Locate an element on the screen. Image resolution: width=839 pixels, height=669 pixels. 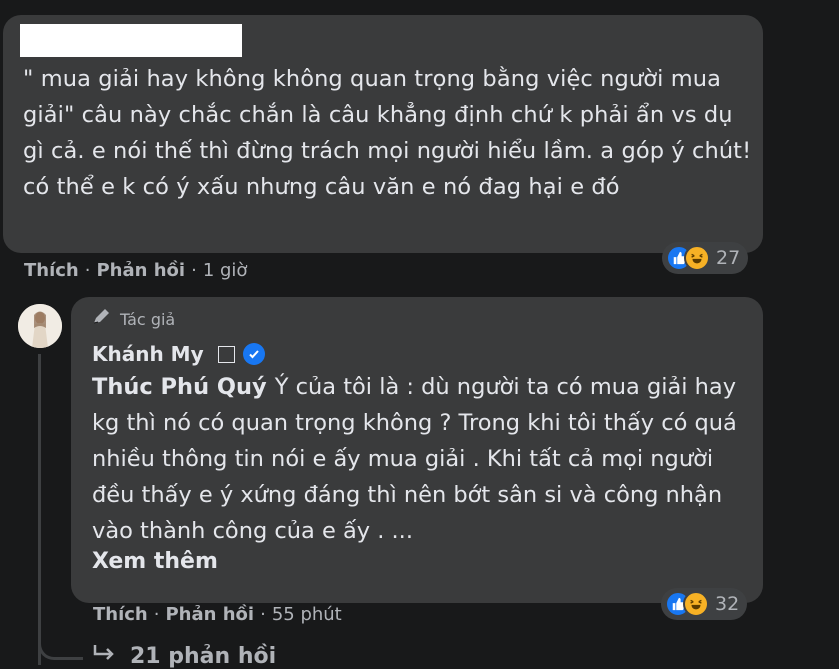
author-badge: Tác giả is located at coordinates (133, 319).